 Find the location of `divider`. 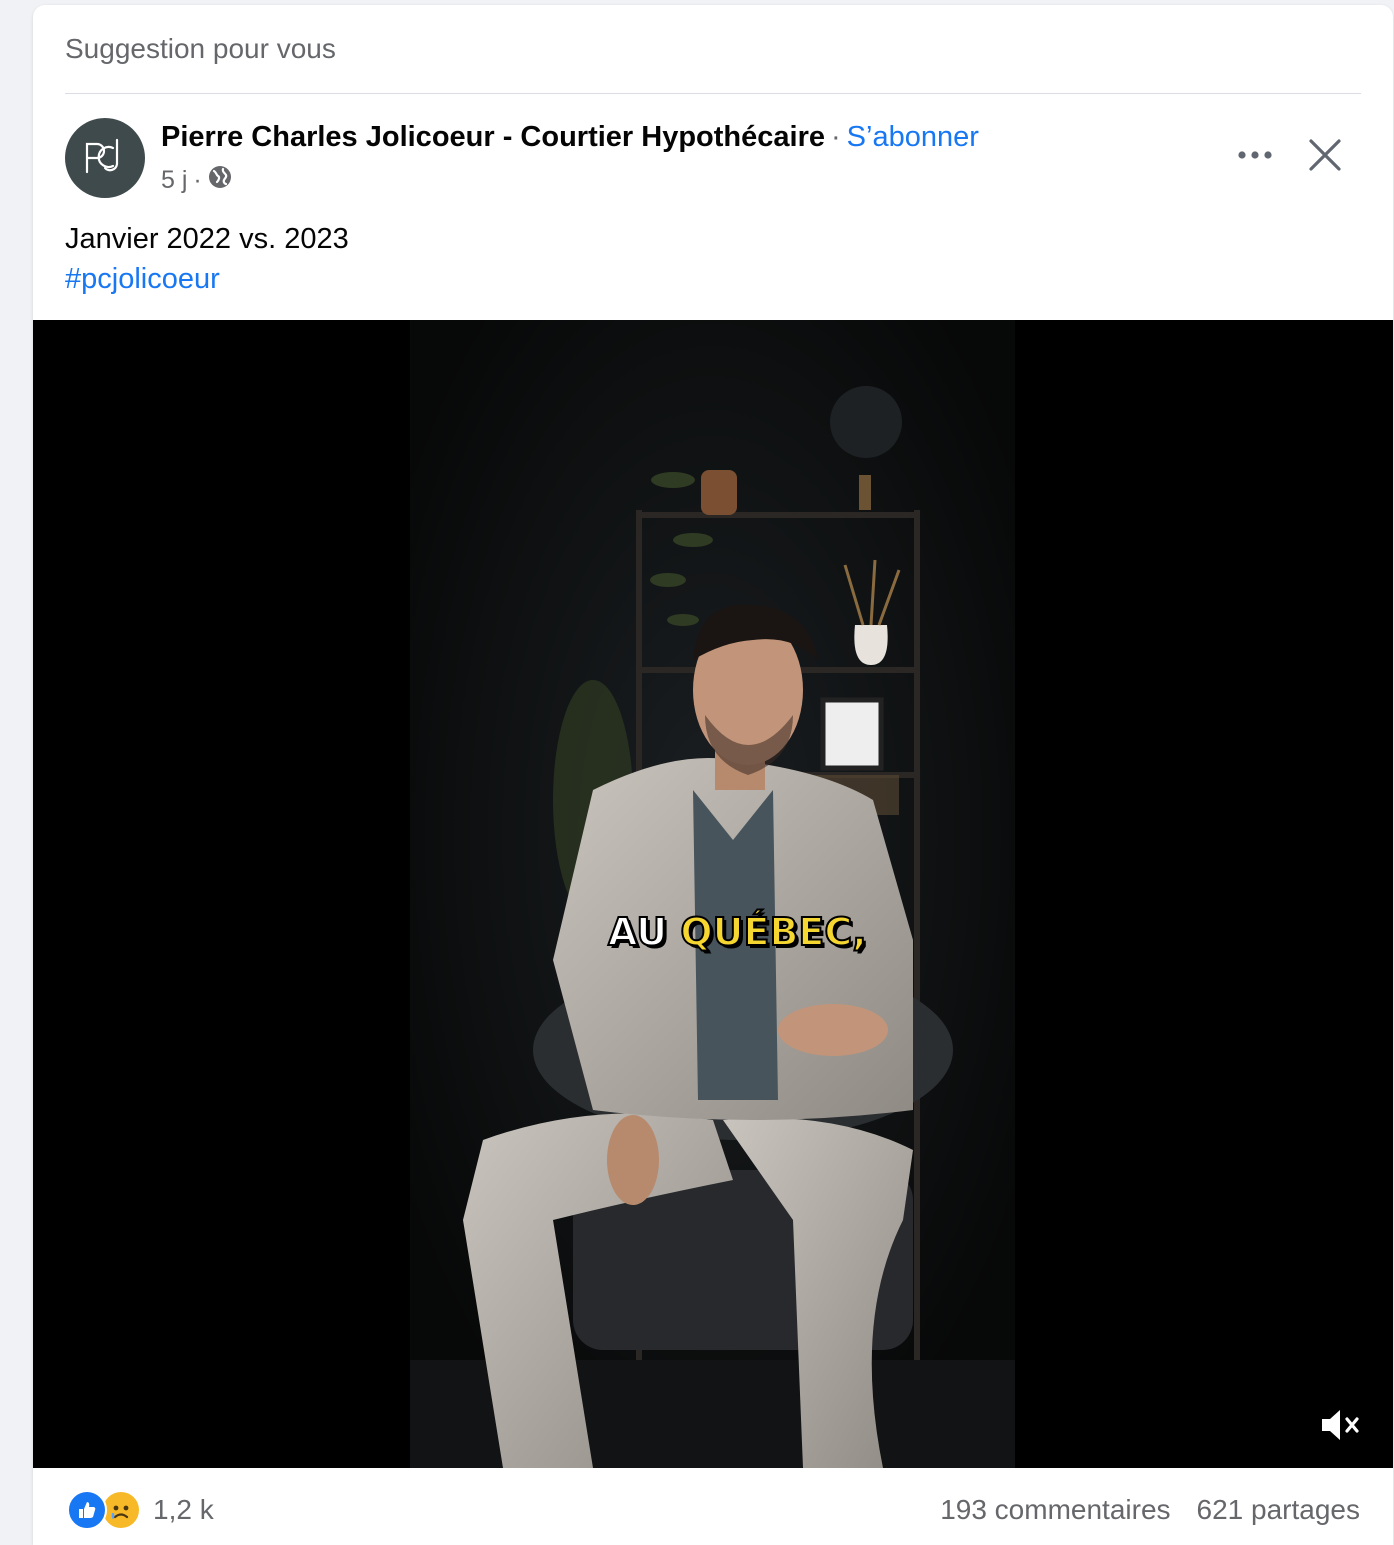

divider is located at coordinates (713, 93).